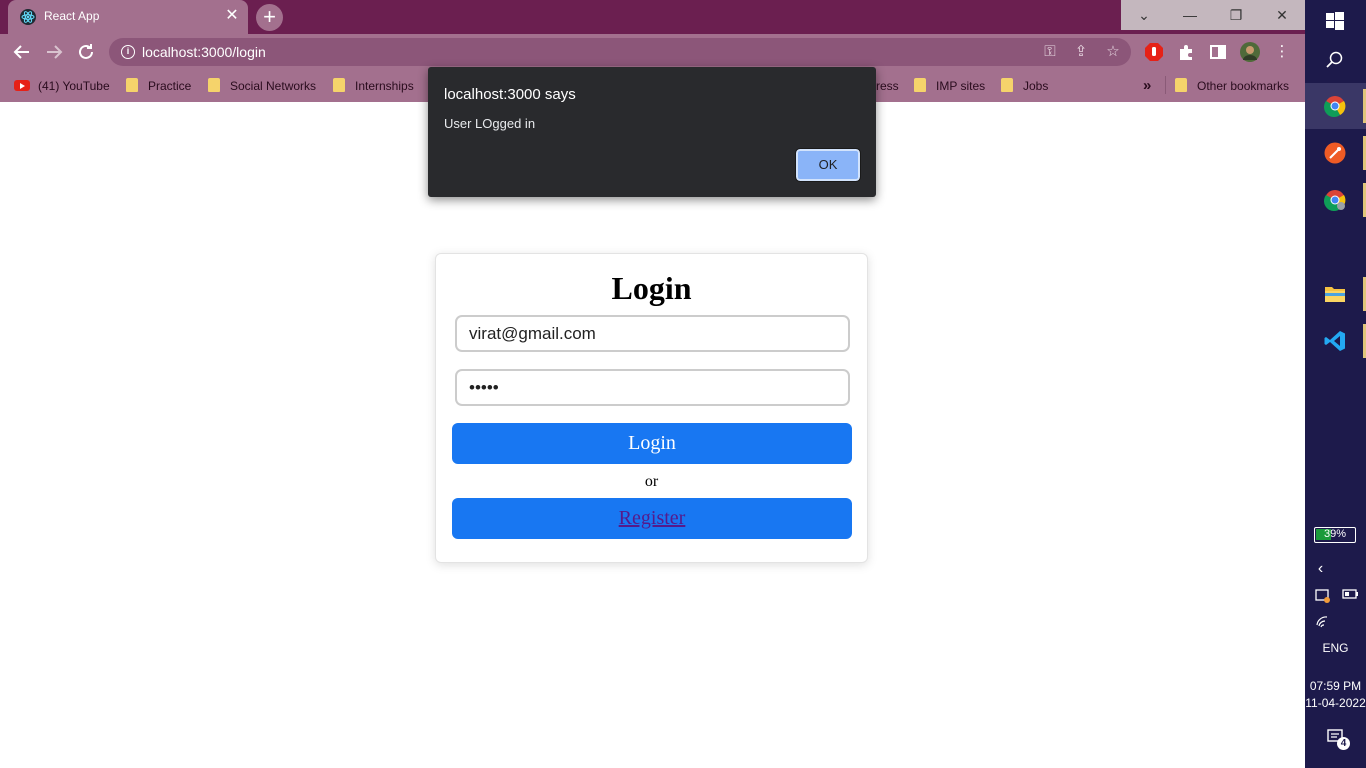 The width and height of the screenshot is (1366, 768). What do you see at coordinates (887, 86) in the screenshot?
I see `bookmark-partial: ress` at bounding box center [887, 86].